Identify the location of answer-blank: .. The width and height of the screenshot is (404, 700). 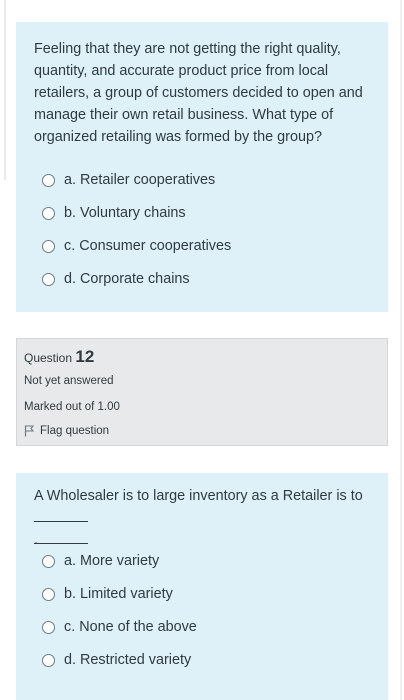
(63, 527).